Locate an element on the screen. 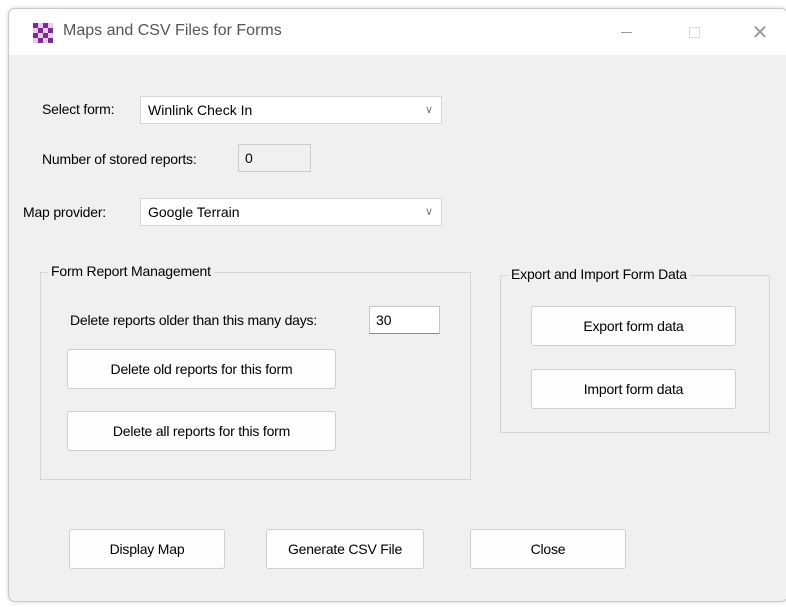  close-window-button: ✕ is located at coordinates (760, 32).